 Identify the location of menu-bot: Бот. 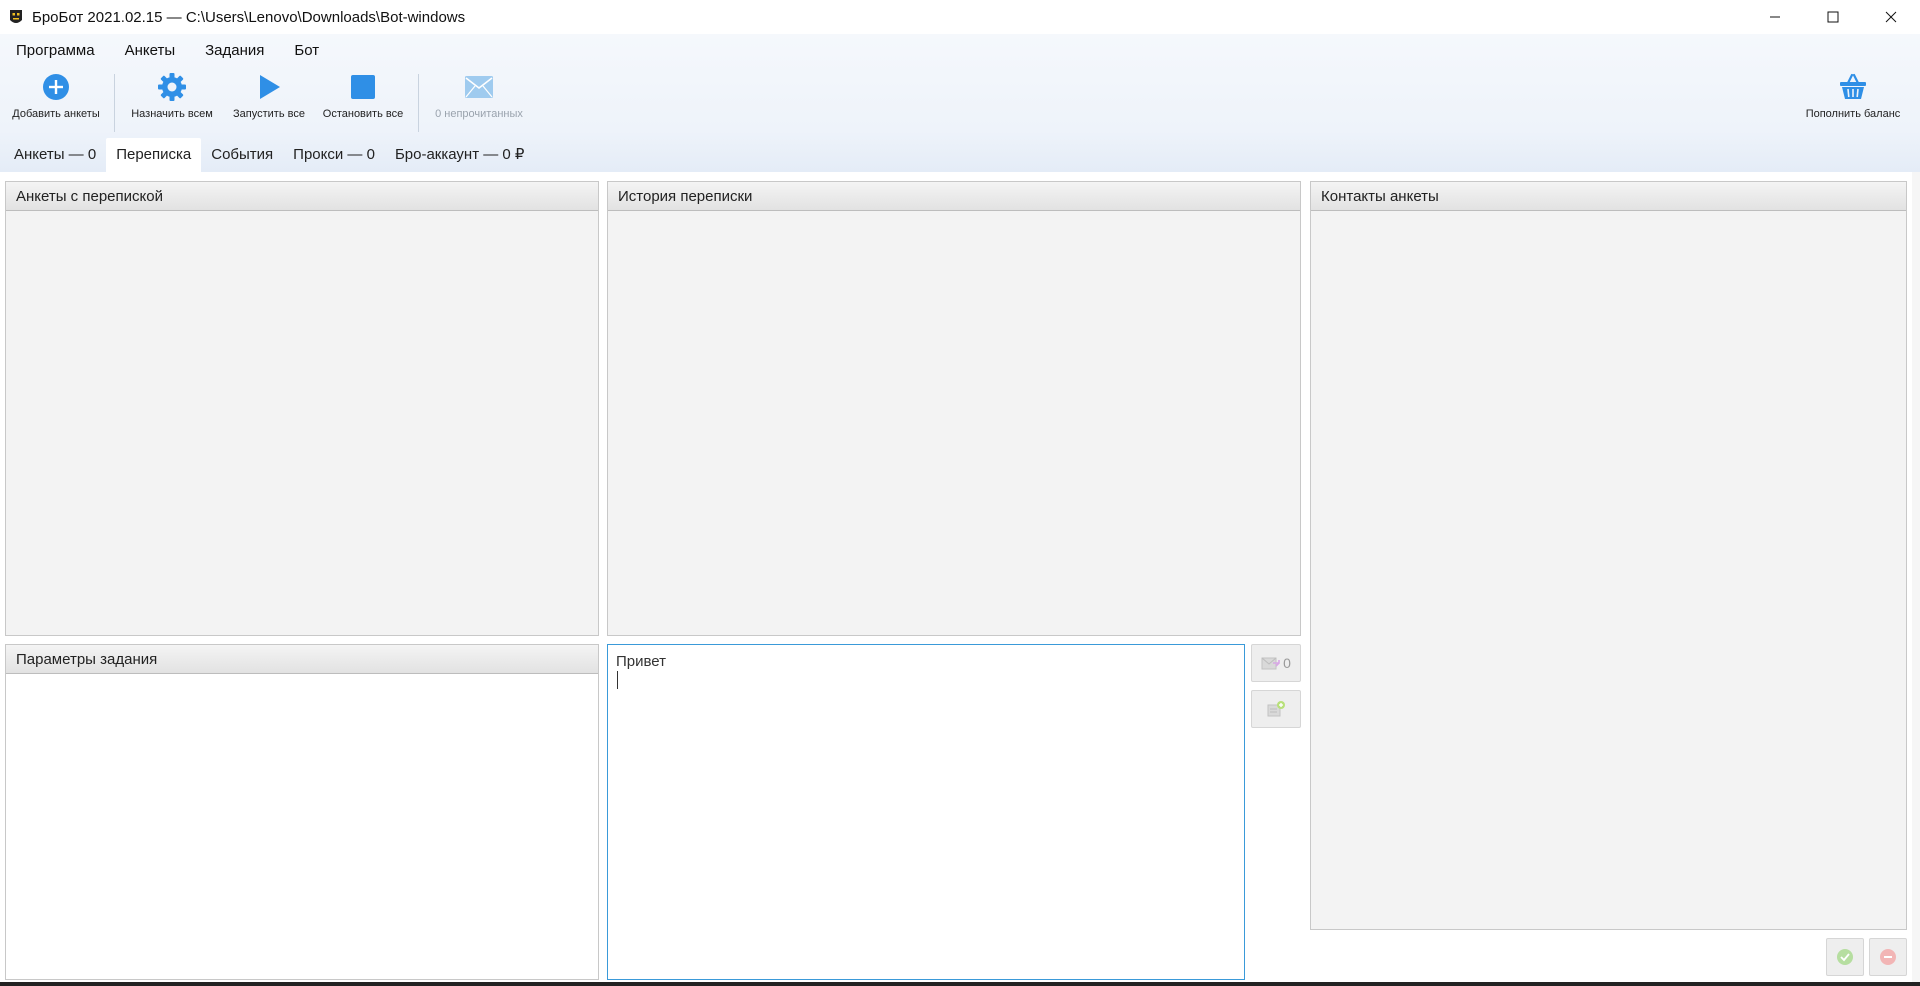
(306, 51).